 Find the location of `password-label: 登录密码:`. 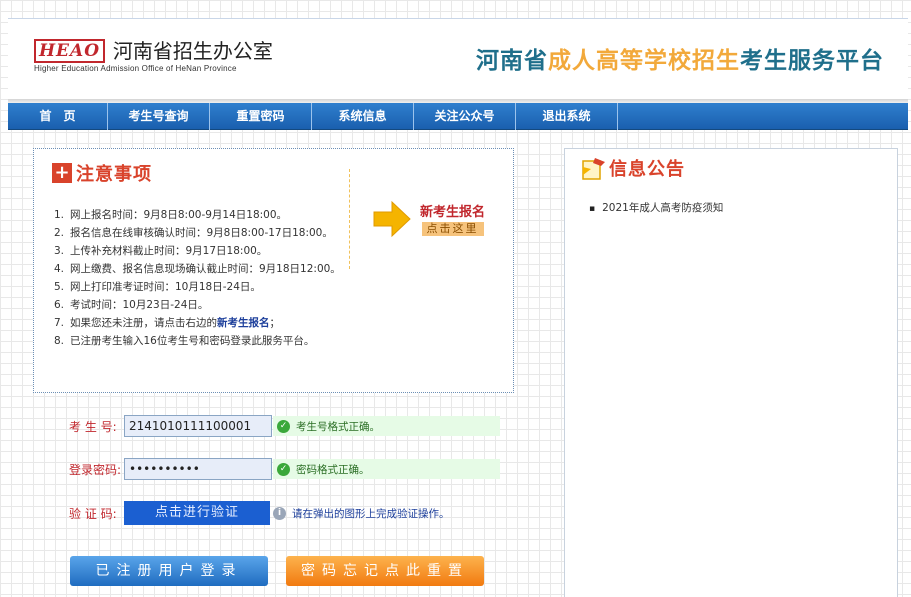

password-label: 登录密码: is located at coordinates (95, 469).